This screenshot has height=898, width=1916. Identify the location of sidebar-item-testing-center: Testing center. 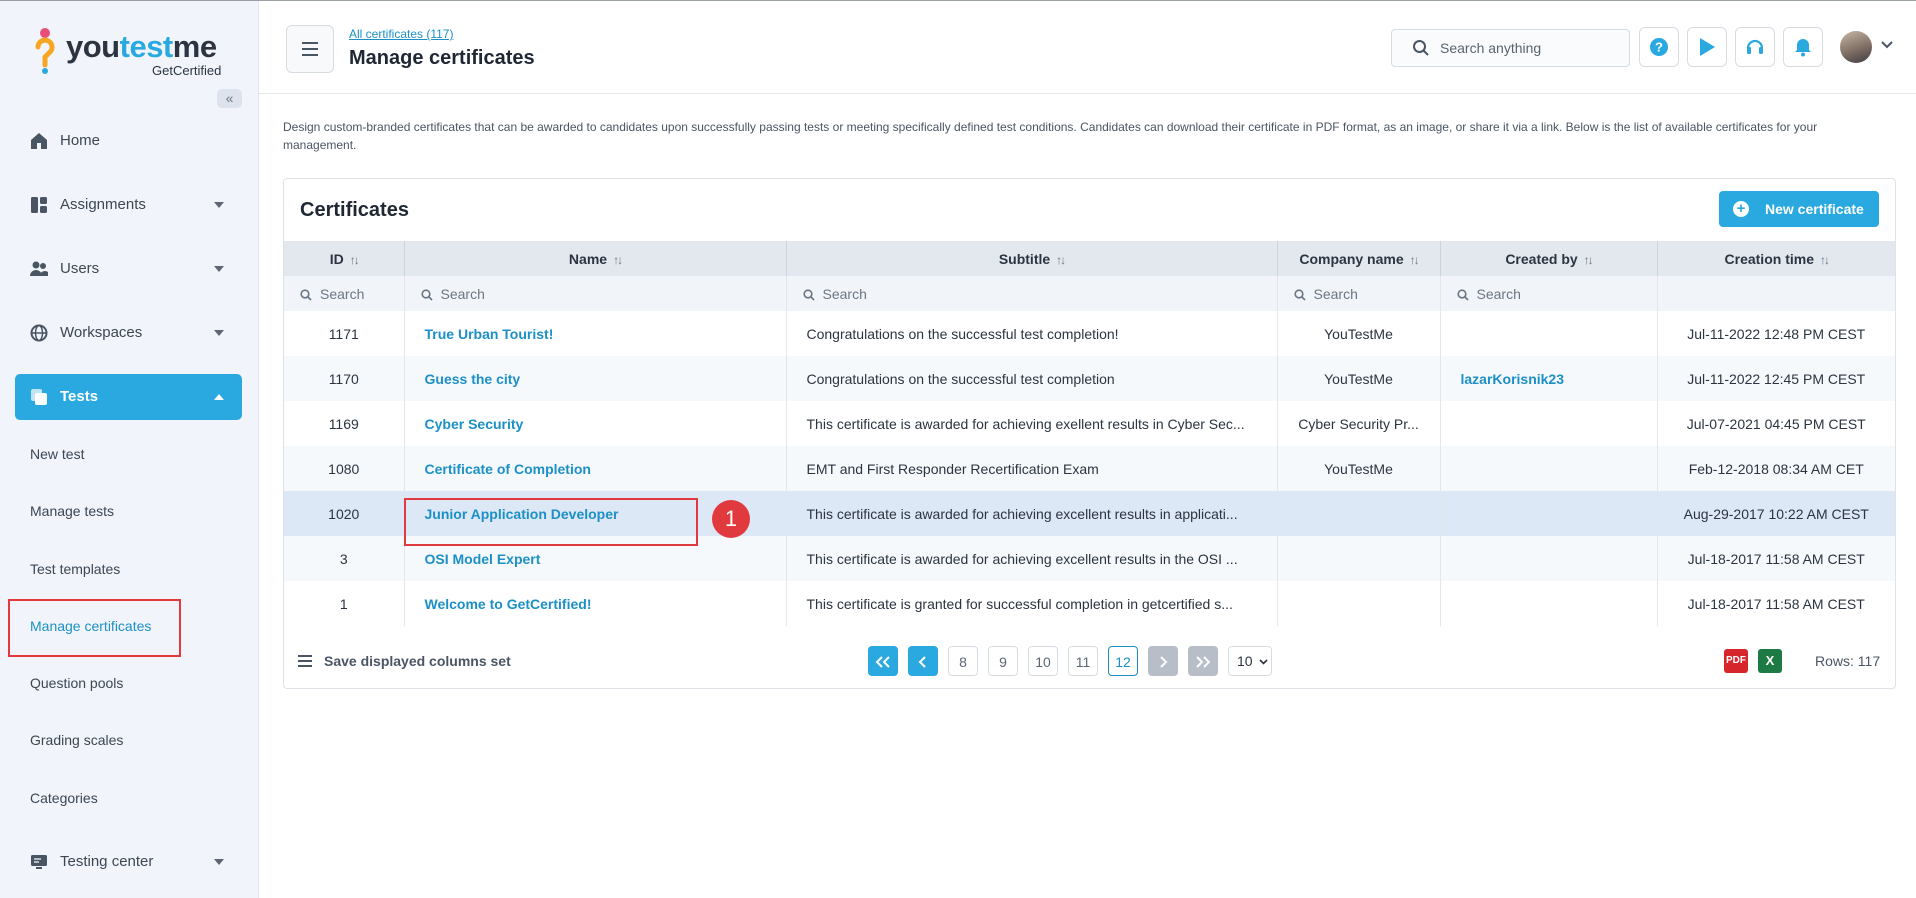
(128, 862).